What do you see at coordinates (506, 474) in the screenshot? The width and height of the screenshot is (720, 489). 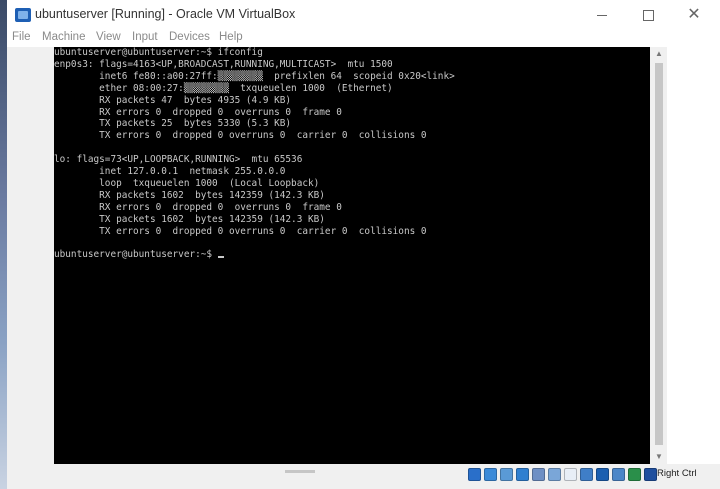 I see `audio-icon` at bounding box center [506, 474].